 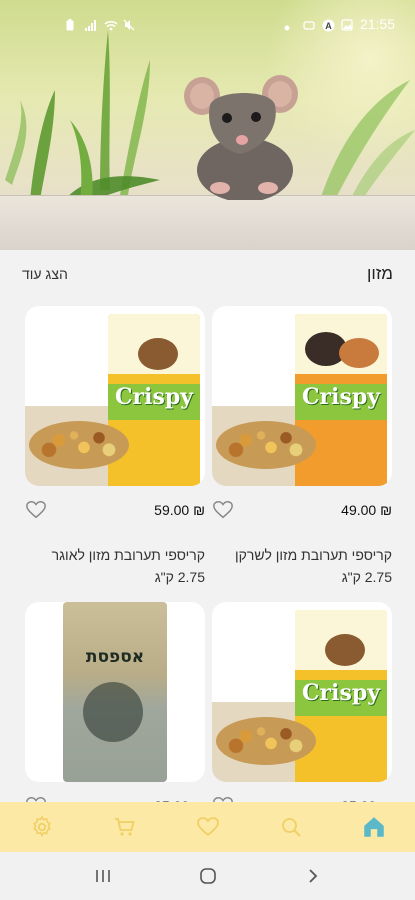 I want to click on section-title: מזון, so click(x=379, y=273).